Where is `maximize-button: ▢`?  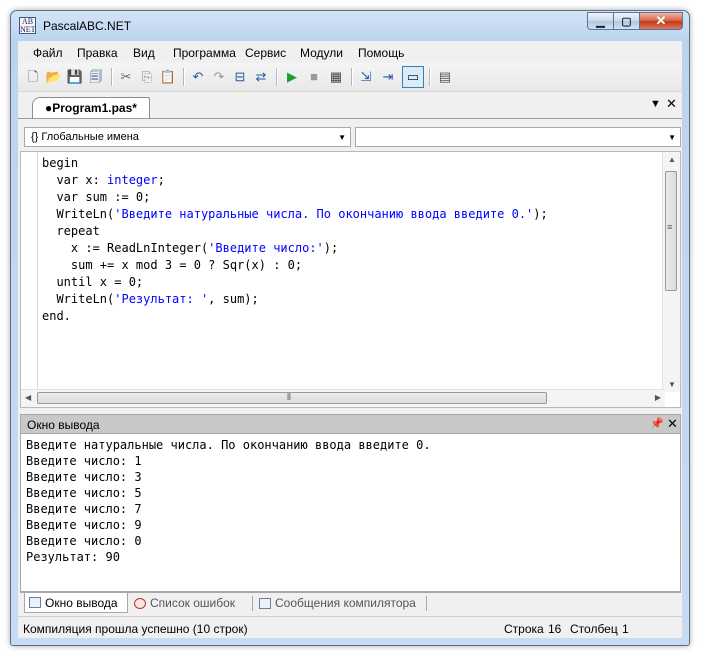 maximize-button: ▢ is located at coordinates (626, 21).